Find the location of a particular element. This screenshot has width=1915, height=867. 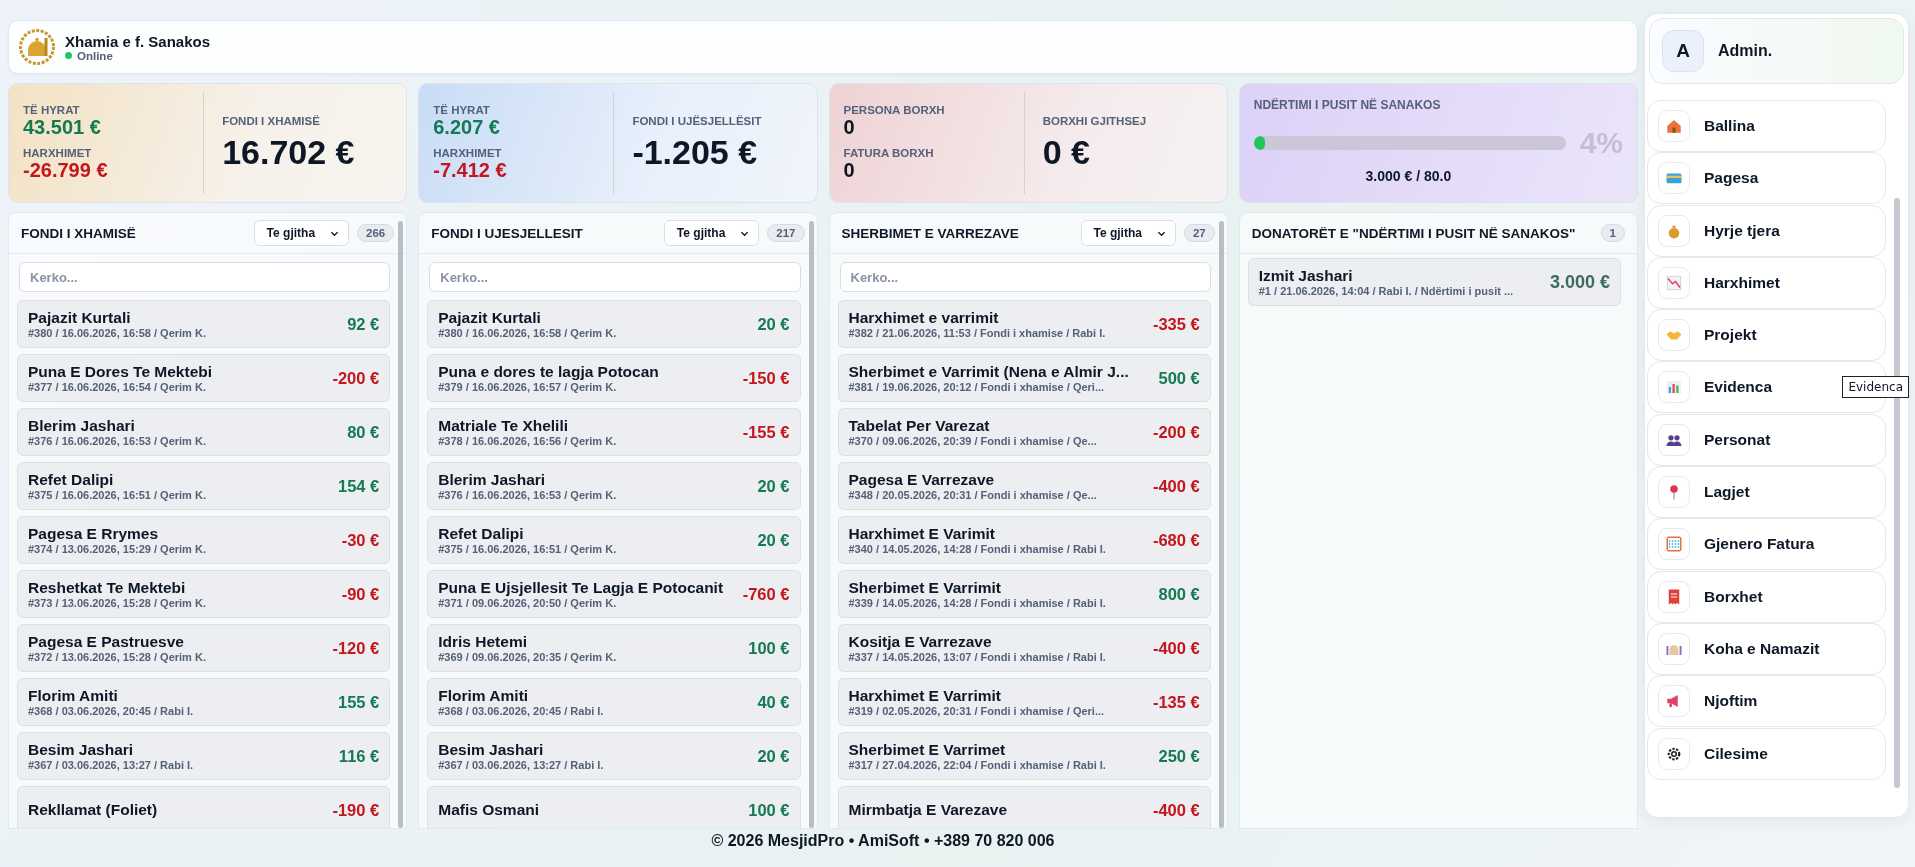

nav-item: Ballina is located at coordinates (1766, 126).